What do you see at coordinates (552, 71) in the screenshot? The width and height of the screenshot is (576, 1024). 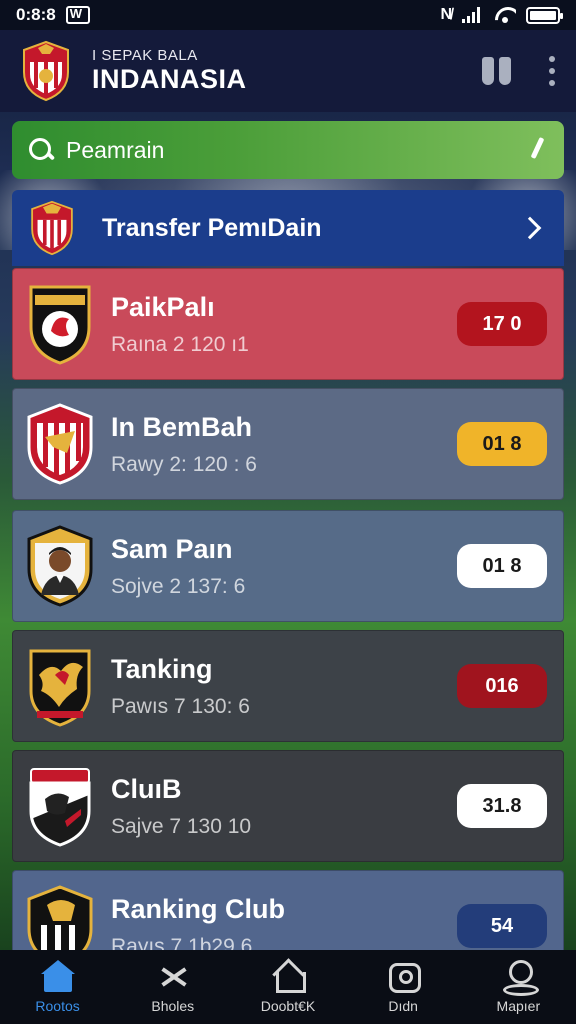 I see `more-icon` at bounding box center [552, 71].